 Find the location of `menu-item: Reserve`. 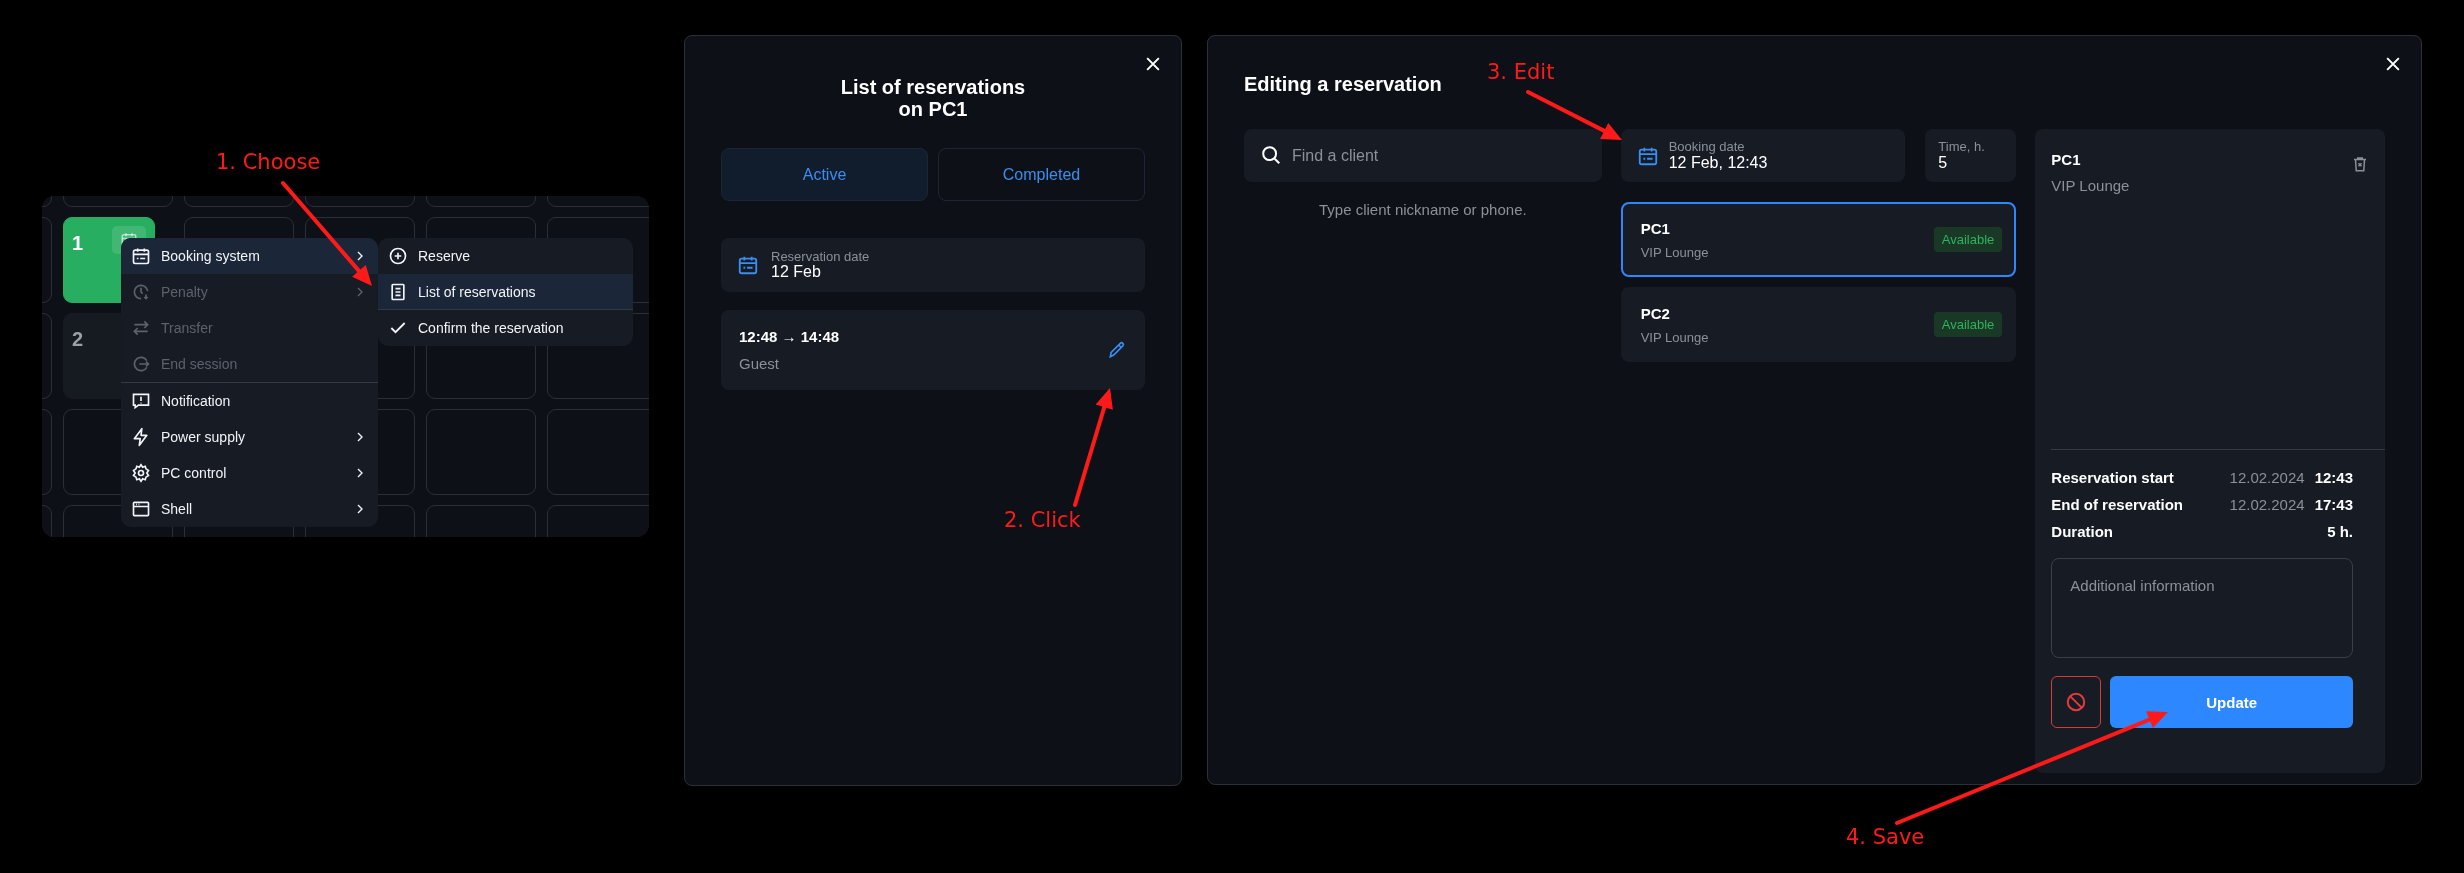

menu-item: Reserve is located at coordinates (505, 256).